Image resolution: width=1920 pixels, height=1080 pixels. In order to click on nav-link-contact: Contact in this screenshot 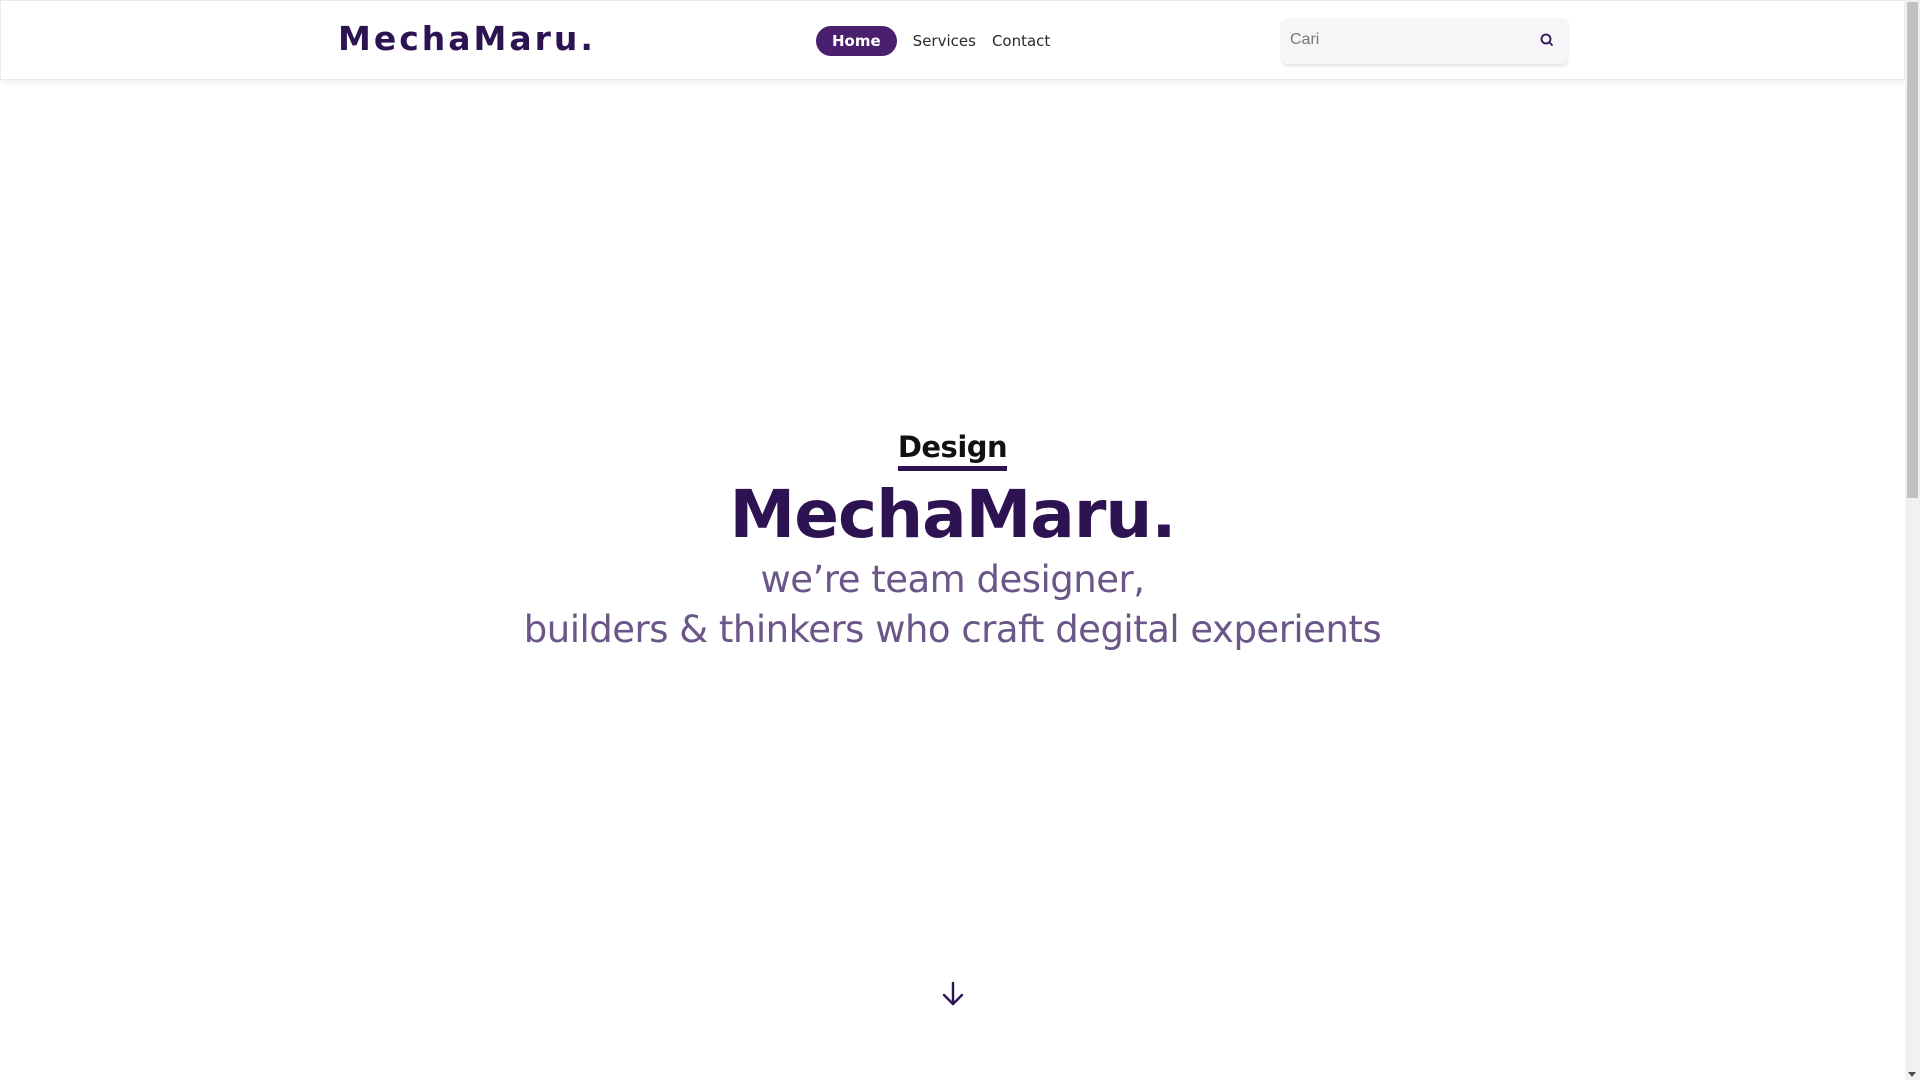, I will do `click(1021, 41)`.